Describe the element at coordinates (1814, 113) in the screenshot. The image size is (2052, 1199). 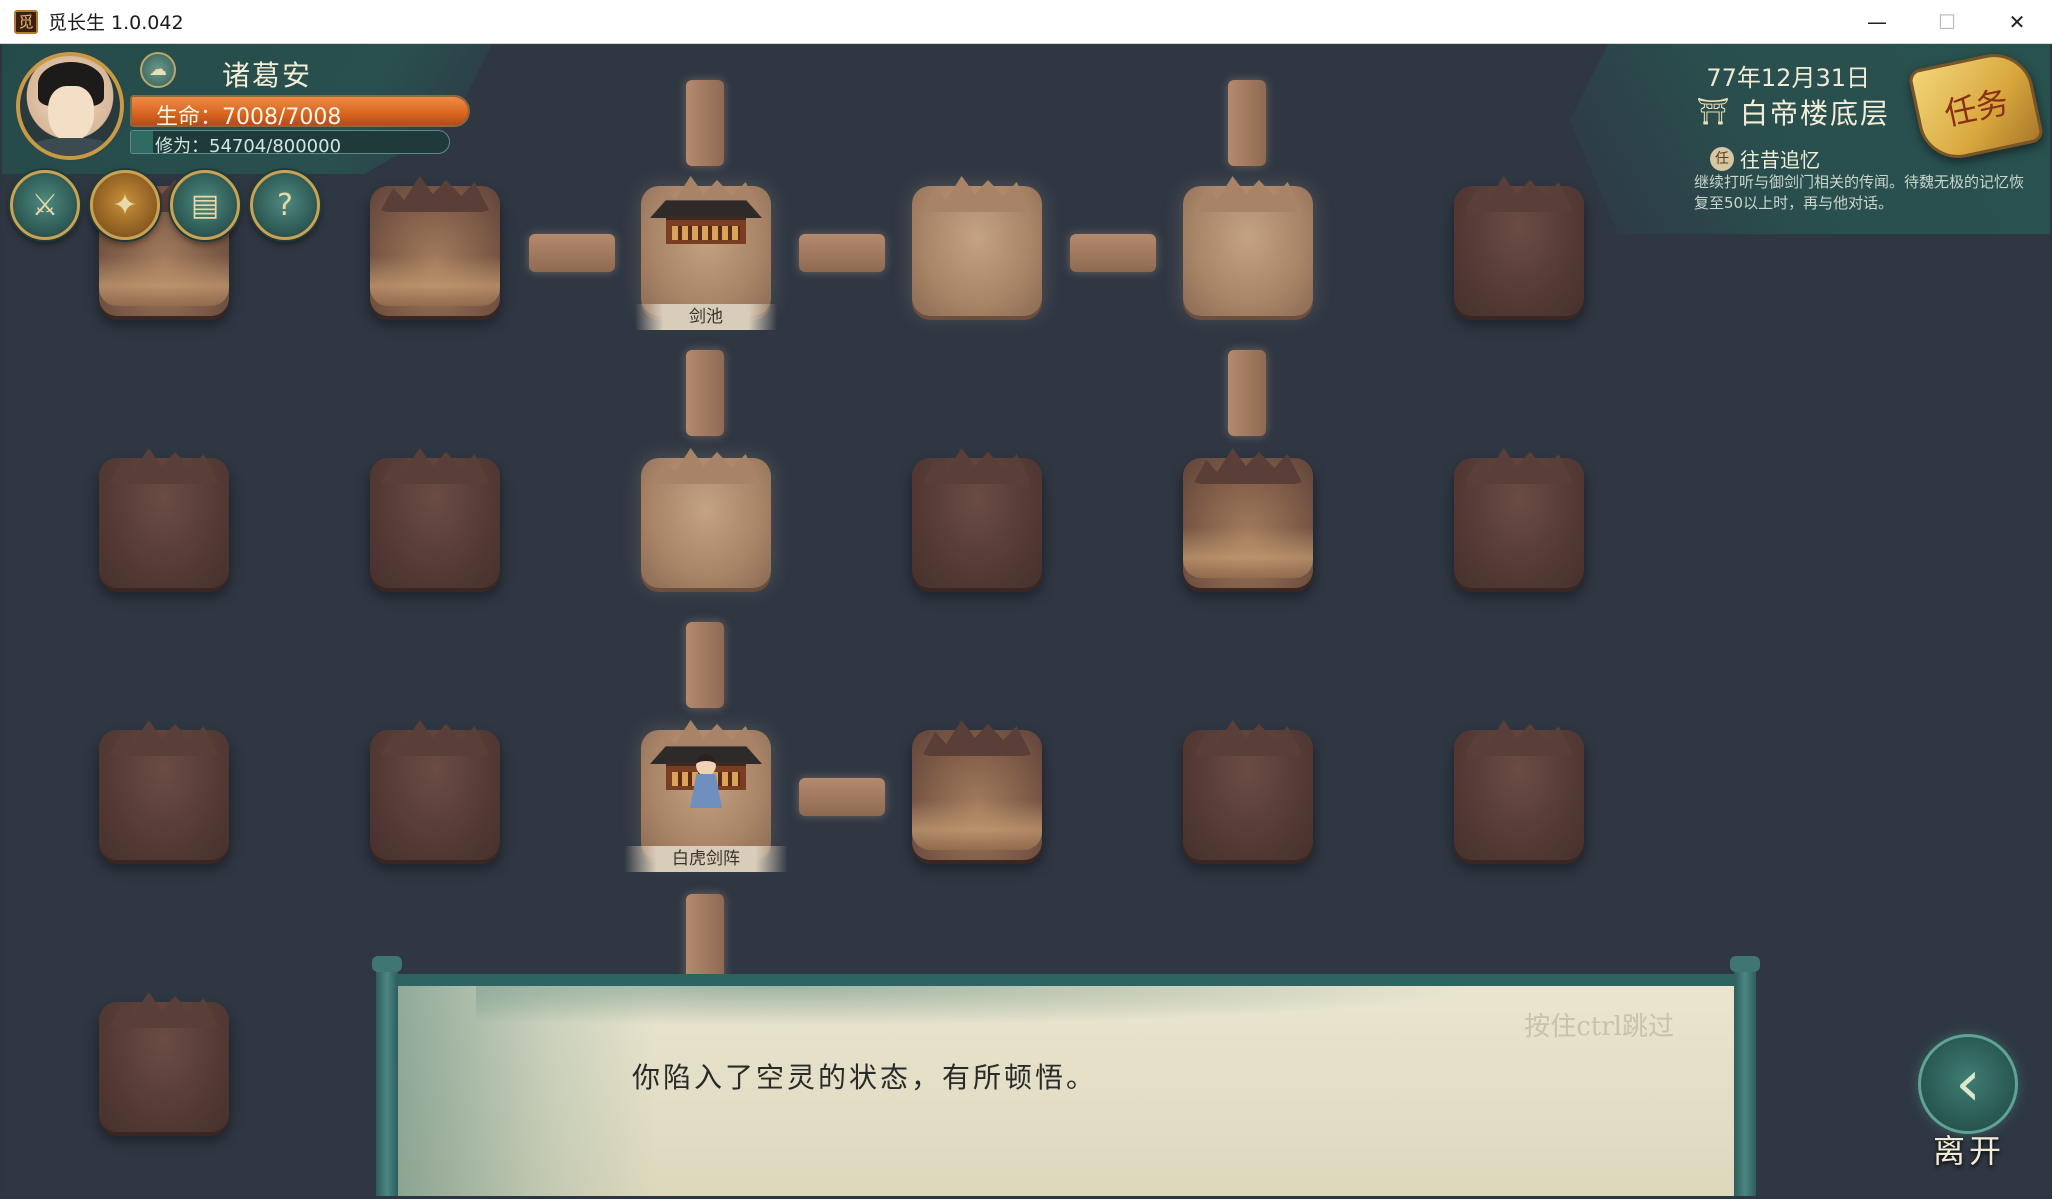
I see `location-name: 白帝楼底层` at that location.